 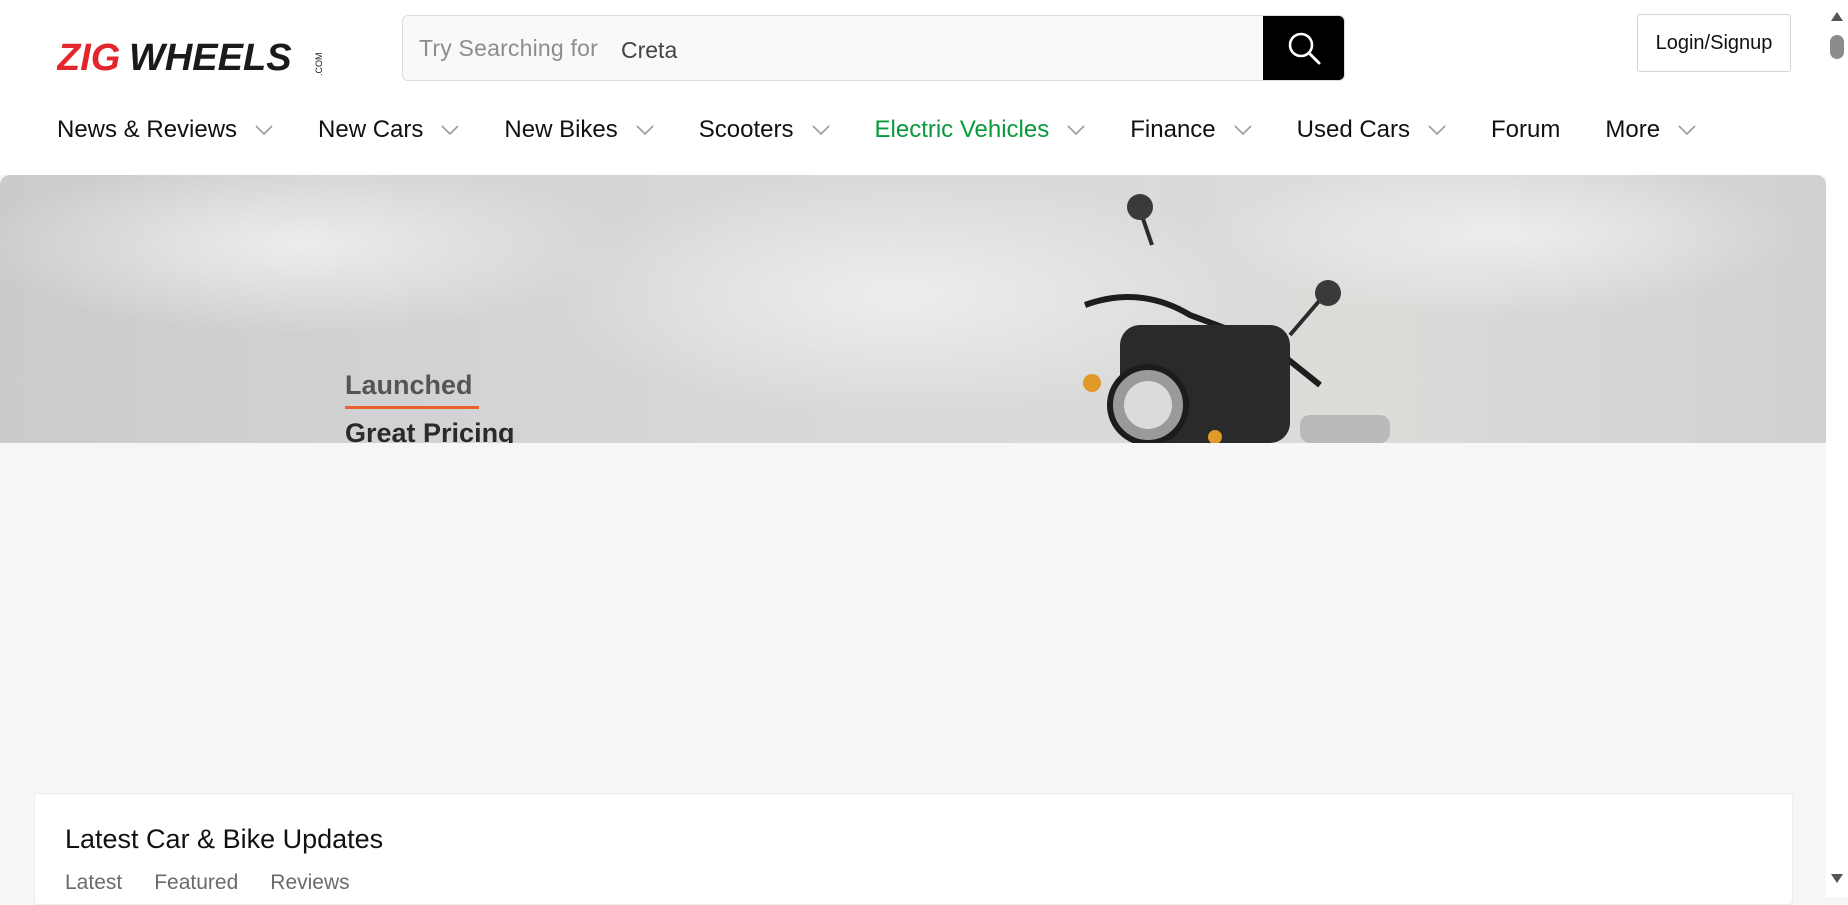 I want to click on svg-text: ZIG, so click(x=88, y=58).